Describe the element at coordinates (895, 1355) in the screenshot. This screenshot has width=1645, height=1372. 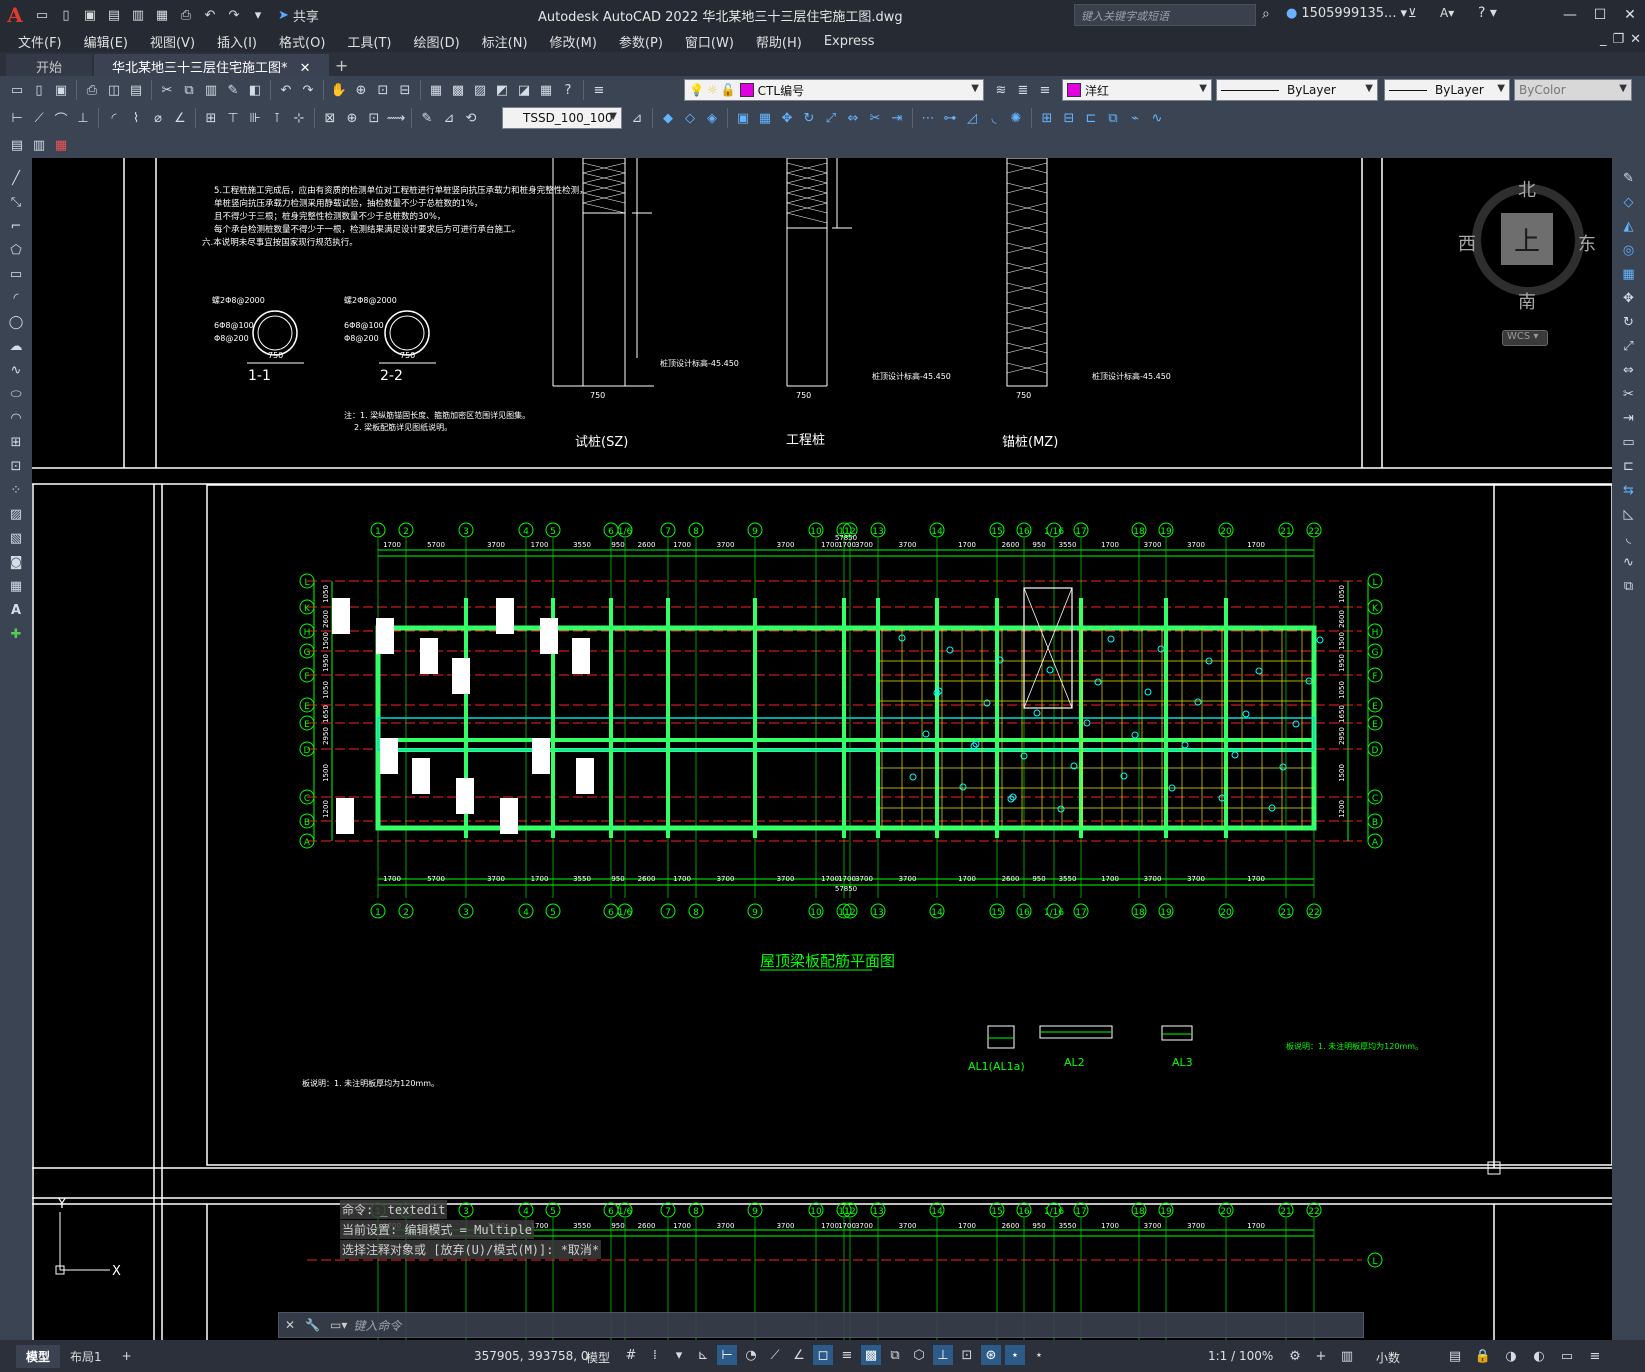
I see `selection-cycling-icon: ⧉` at that location.